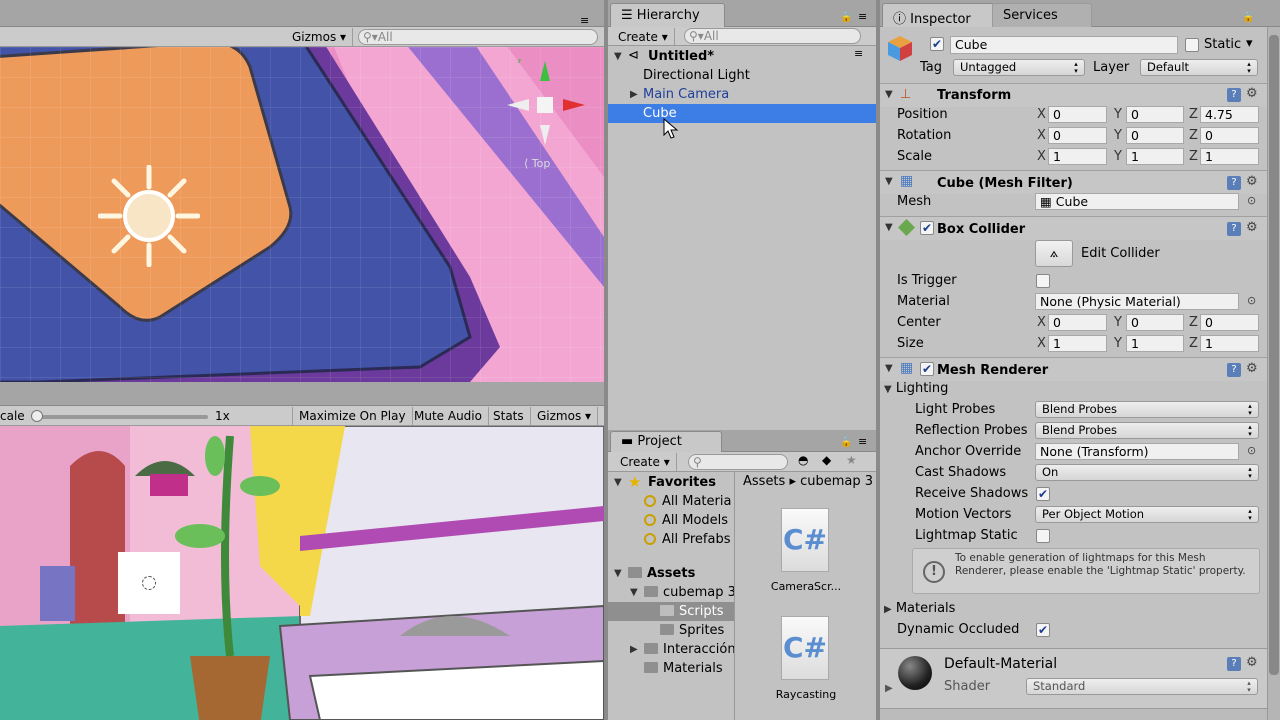 The width and height of the screenshot is (1280, 720). Describe the element at coordinates (742, 113) in the screenshot. I see `hierarchy-item-cube: Cube` at that location.